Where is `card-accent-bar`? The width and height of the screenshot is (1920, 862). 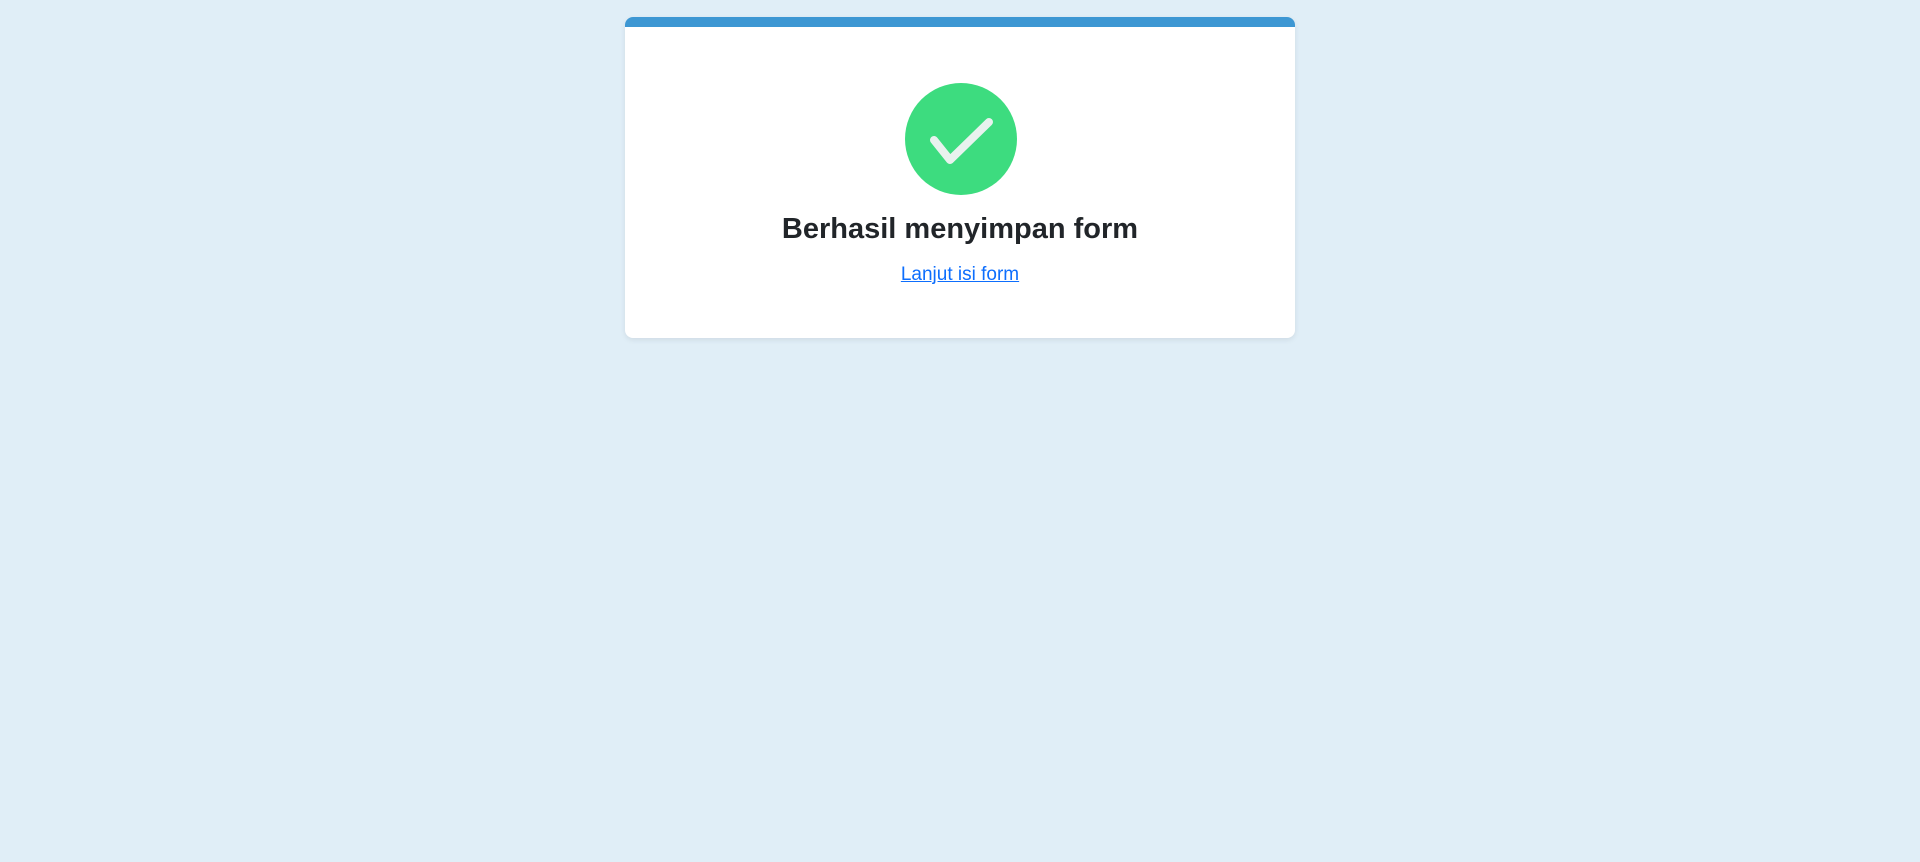
card-accent-bar is located at coordinates (960, 22).